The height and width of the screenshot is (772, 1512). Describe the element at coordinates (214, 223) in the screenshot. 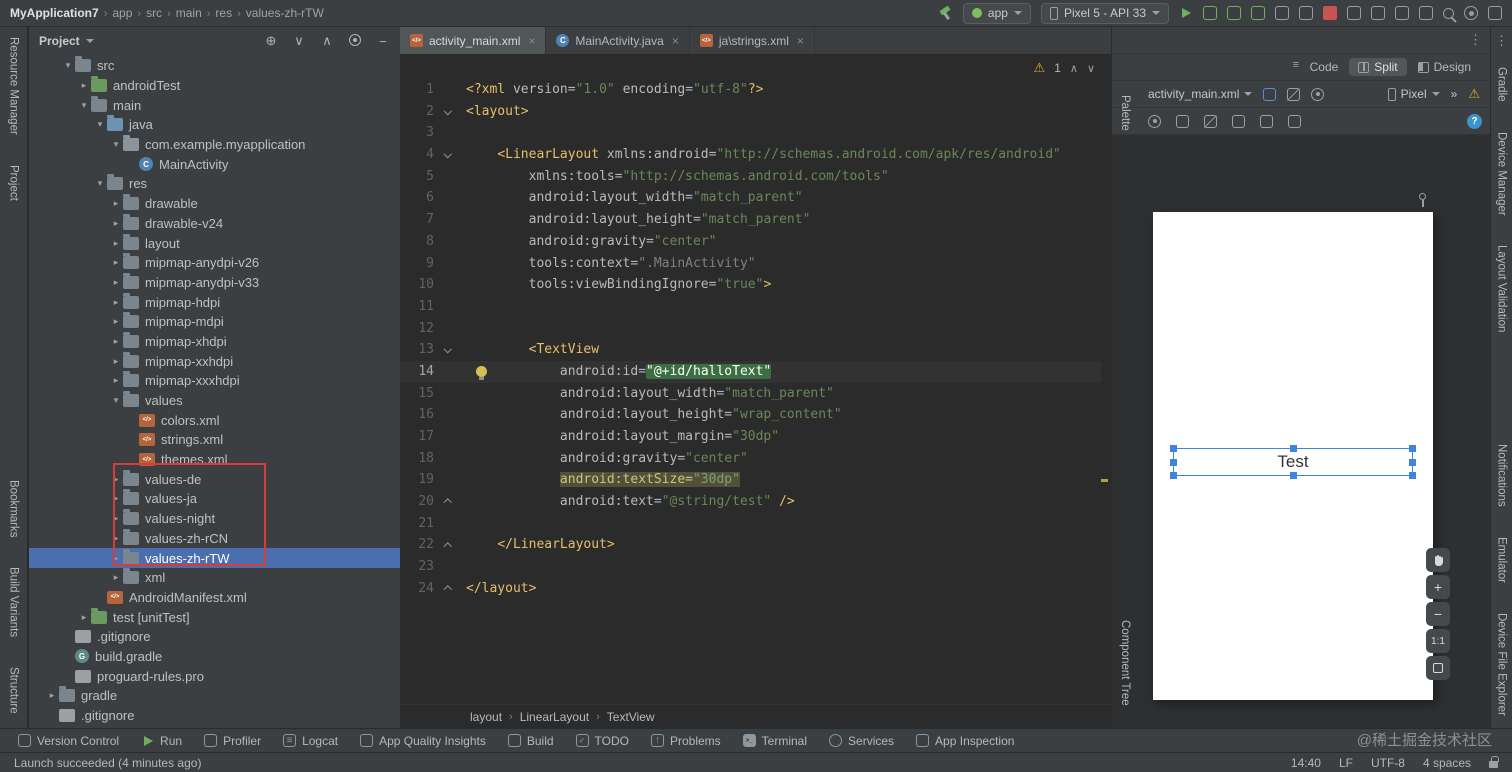

I see `tree-item-drawable-v24: ▸ drawable-v24` at that location.